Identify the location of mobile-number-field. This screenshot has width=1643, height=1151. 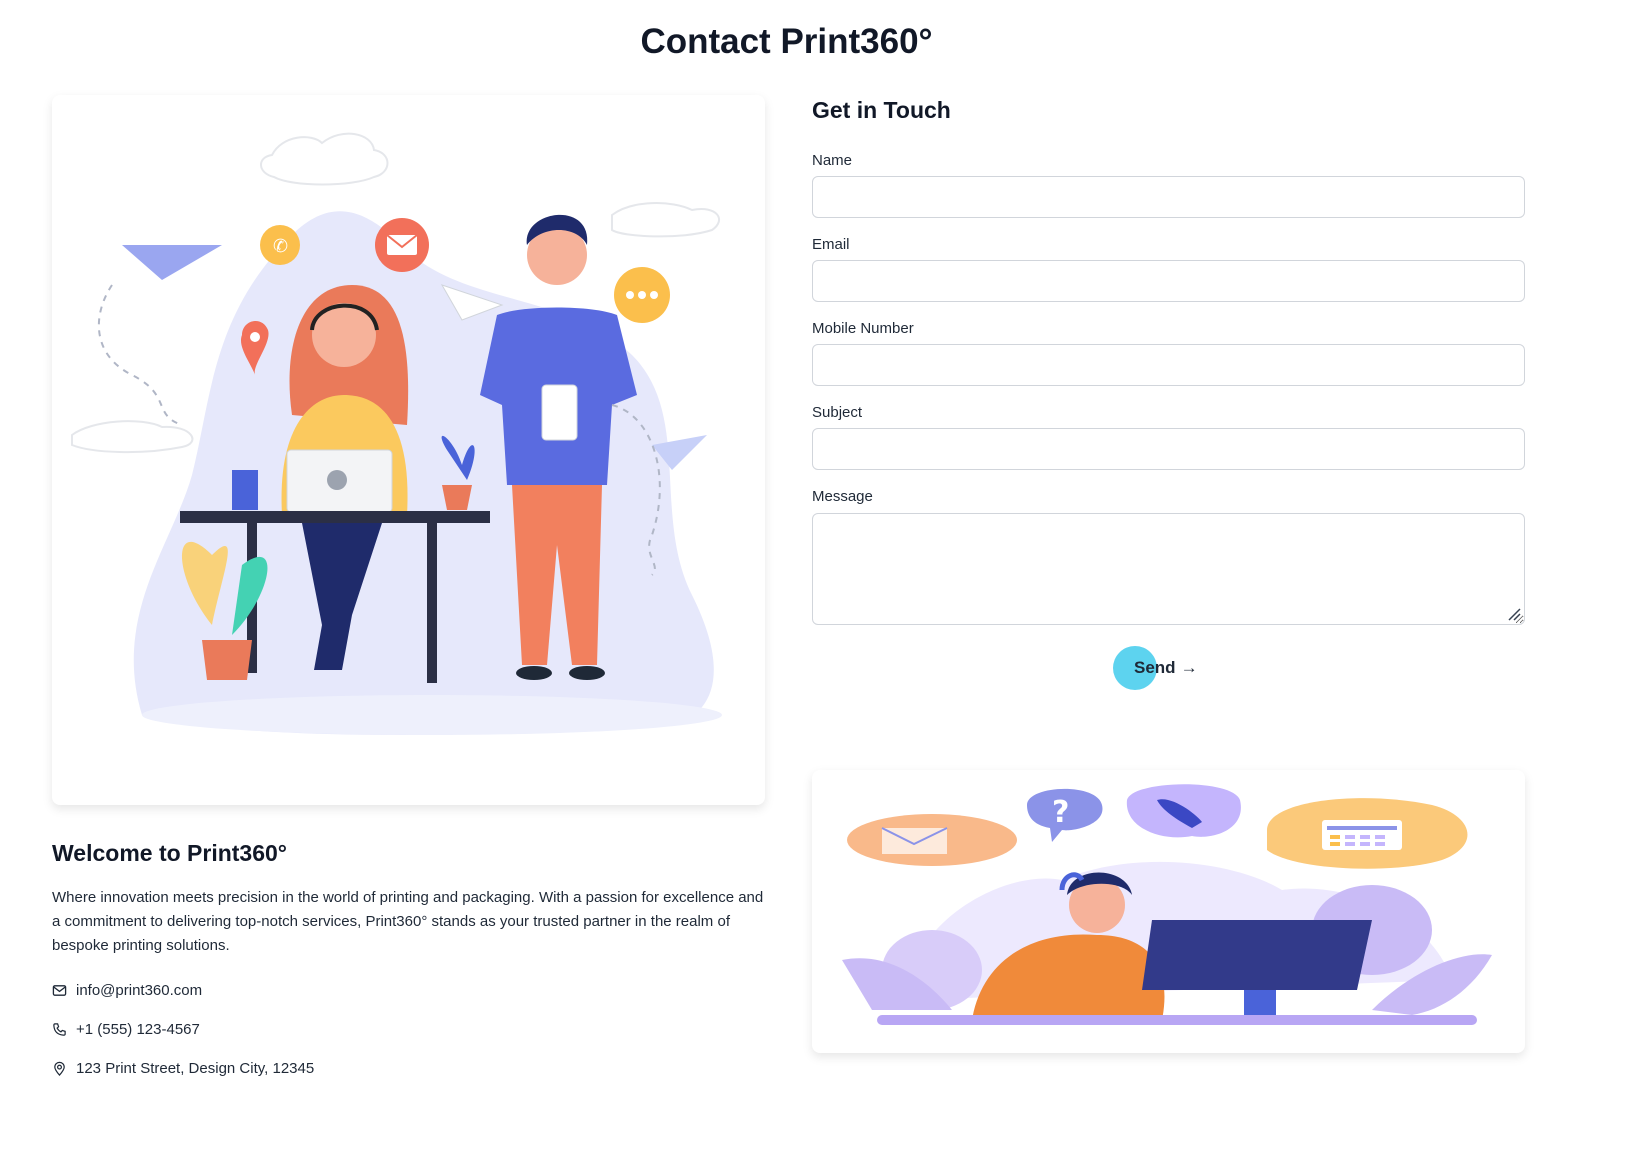
(1168, 365).